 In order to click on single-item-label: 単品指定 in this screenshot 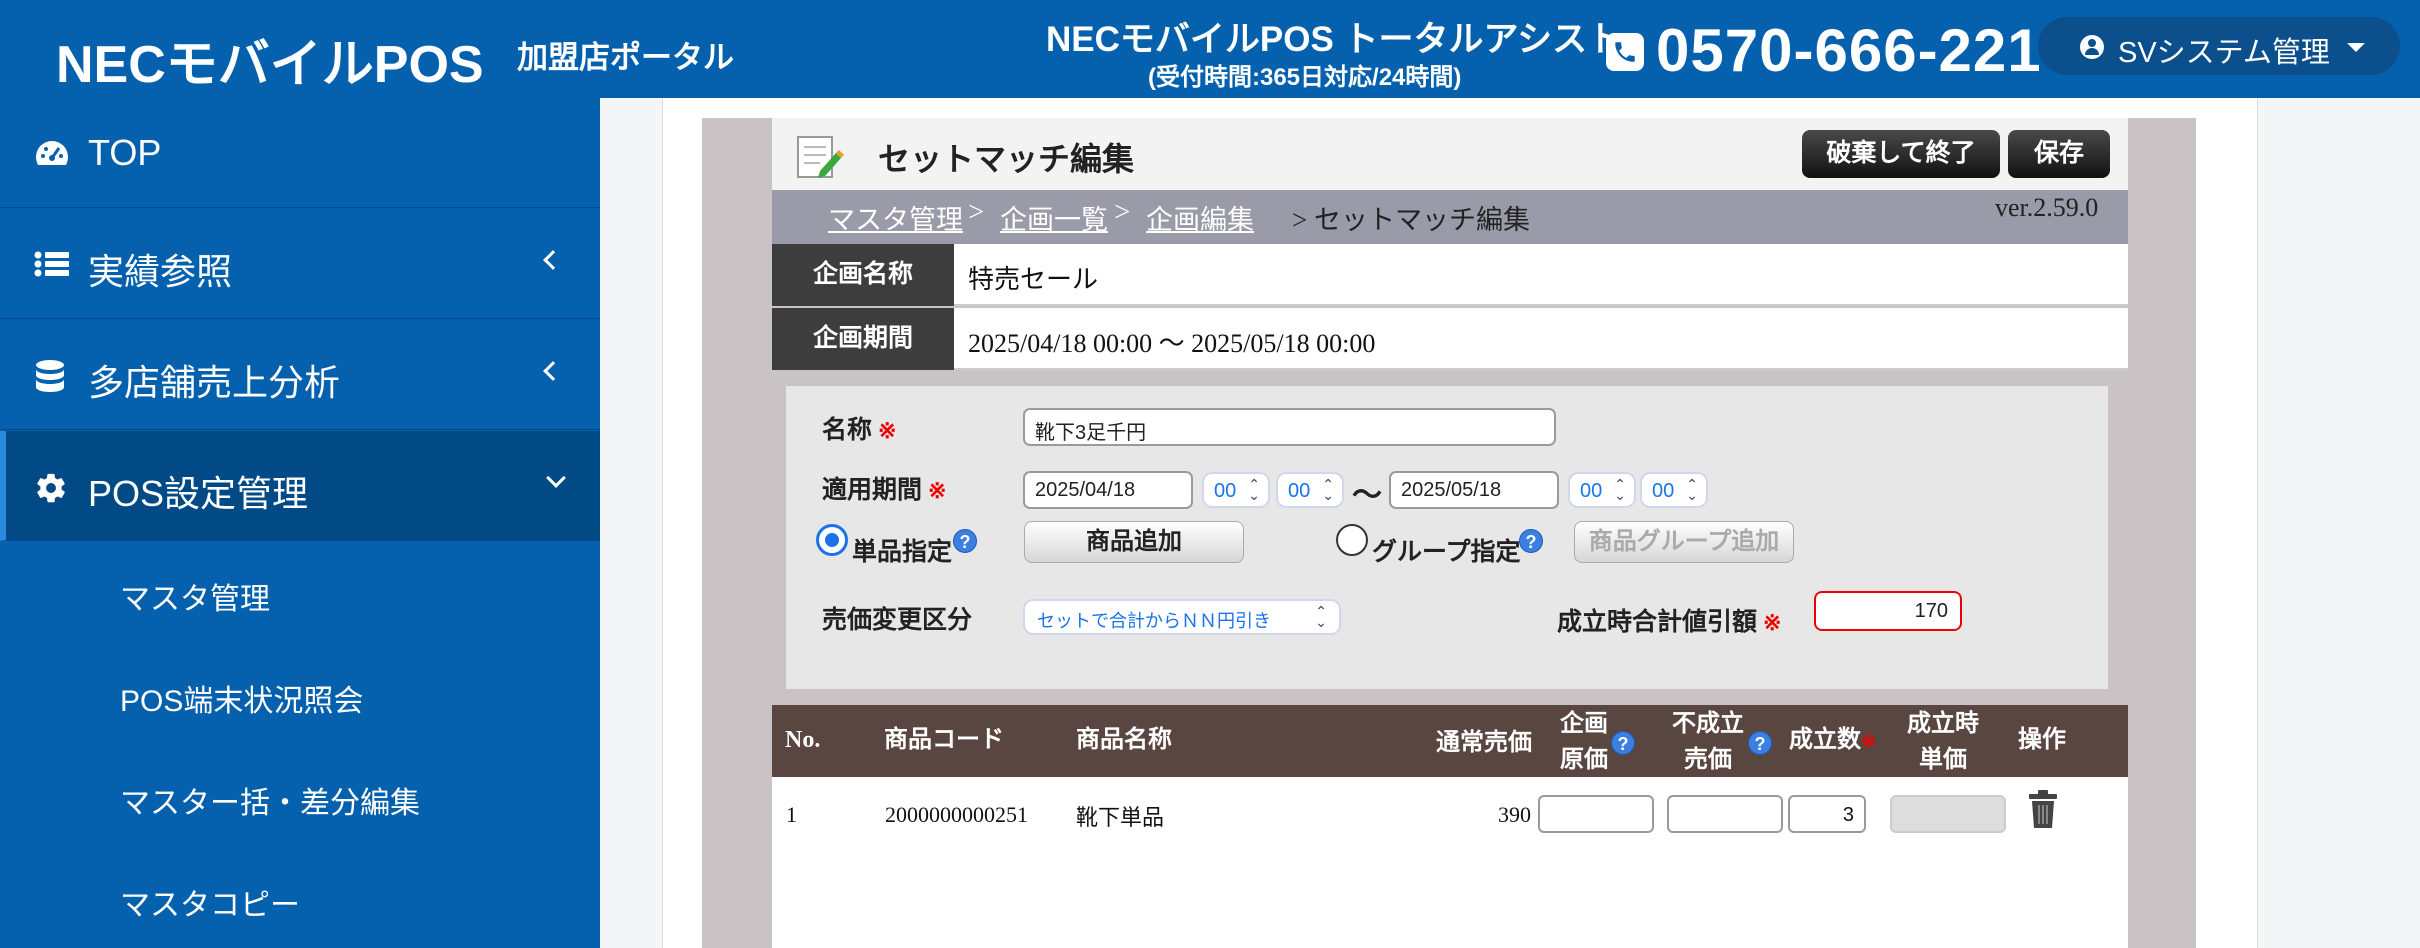, I will do `click(902, 552)`.